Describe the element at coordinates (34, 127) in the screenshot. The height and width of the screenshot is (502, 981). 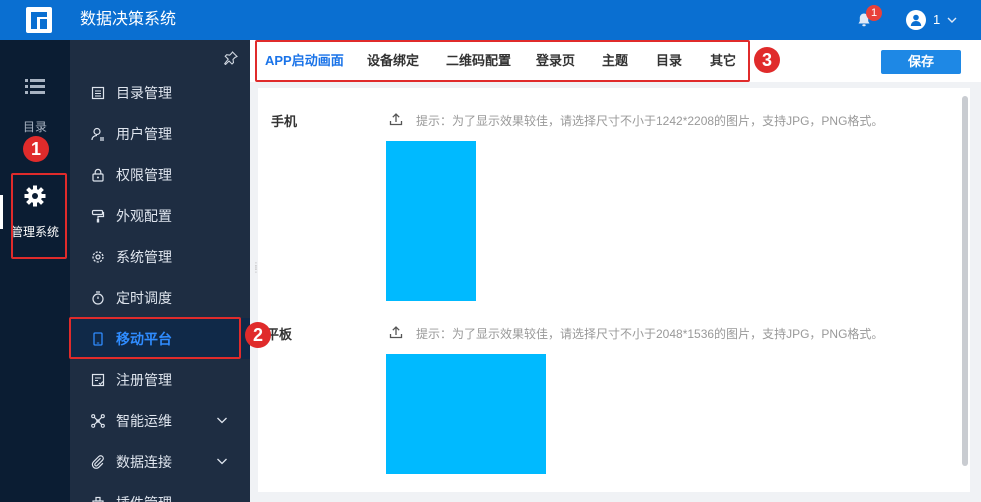
I see `rail-item-catalog-label: 目录` at that location.